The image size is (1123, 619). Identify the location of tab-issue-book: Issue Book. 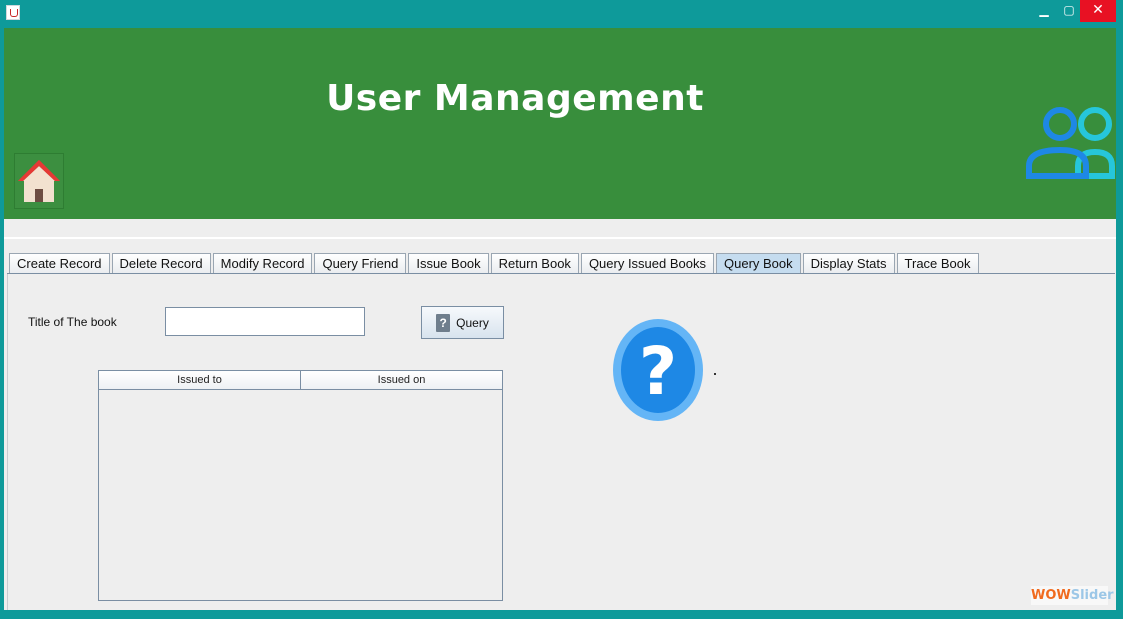
(448, 263).